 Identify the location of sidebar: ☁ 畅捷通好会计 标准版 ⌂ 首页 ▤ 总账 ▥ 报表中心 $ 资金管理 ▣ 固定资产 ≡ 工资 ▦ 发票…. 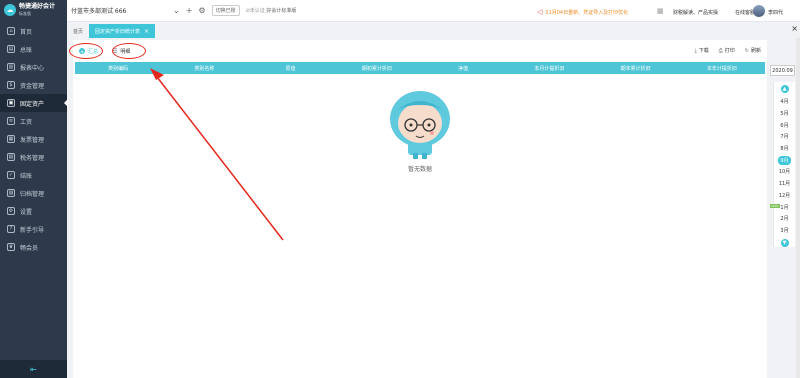
(34, 189).